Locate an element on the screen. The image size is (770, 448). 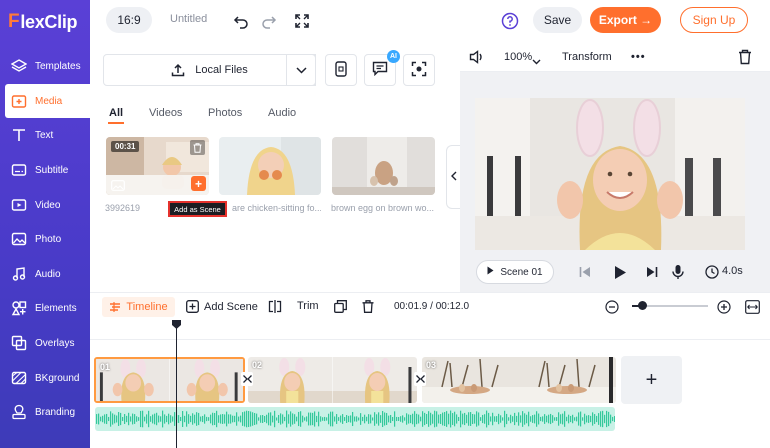
play-icon is located at coordinates (620, 272).